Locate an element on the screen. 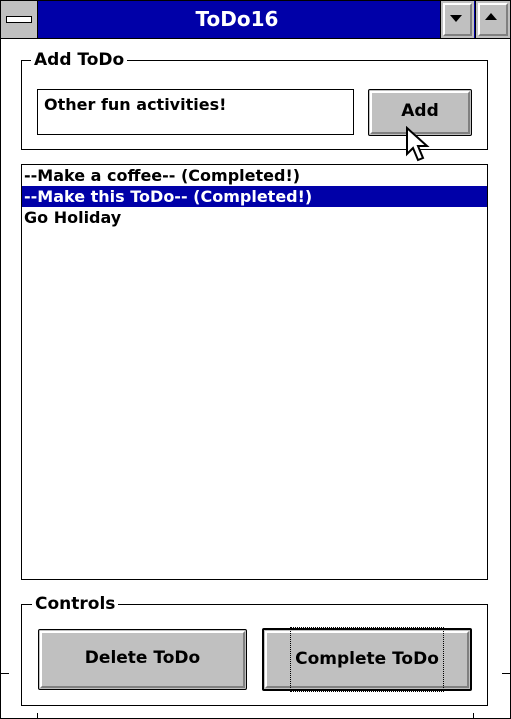 The width and height of the screenshot is (511, 719). mouse-pointer-icon is located at coordinates (418, 144).